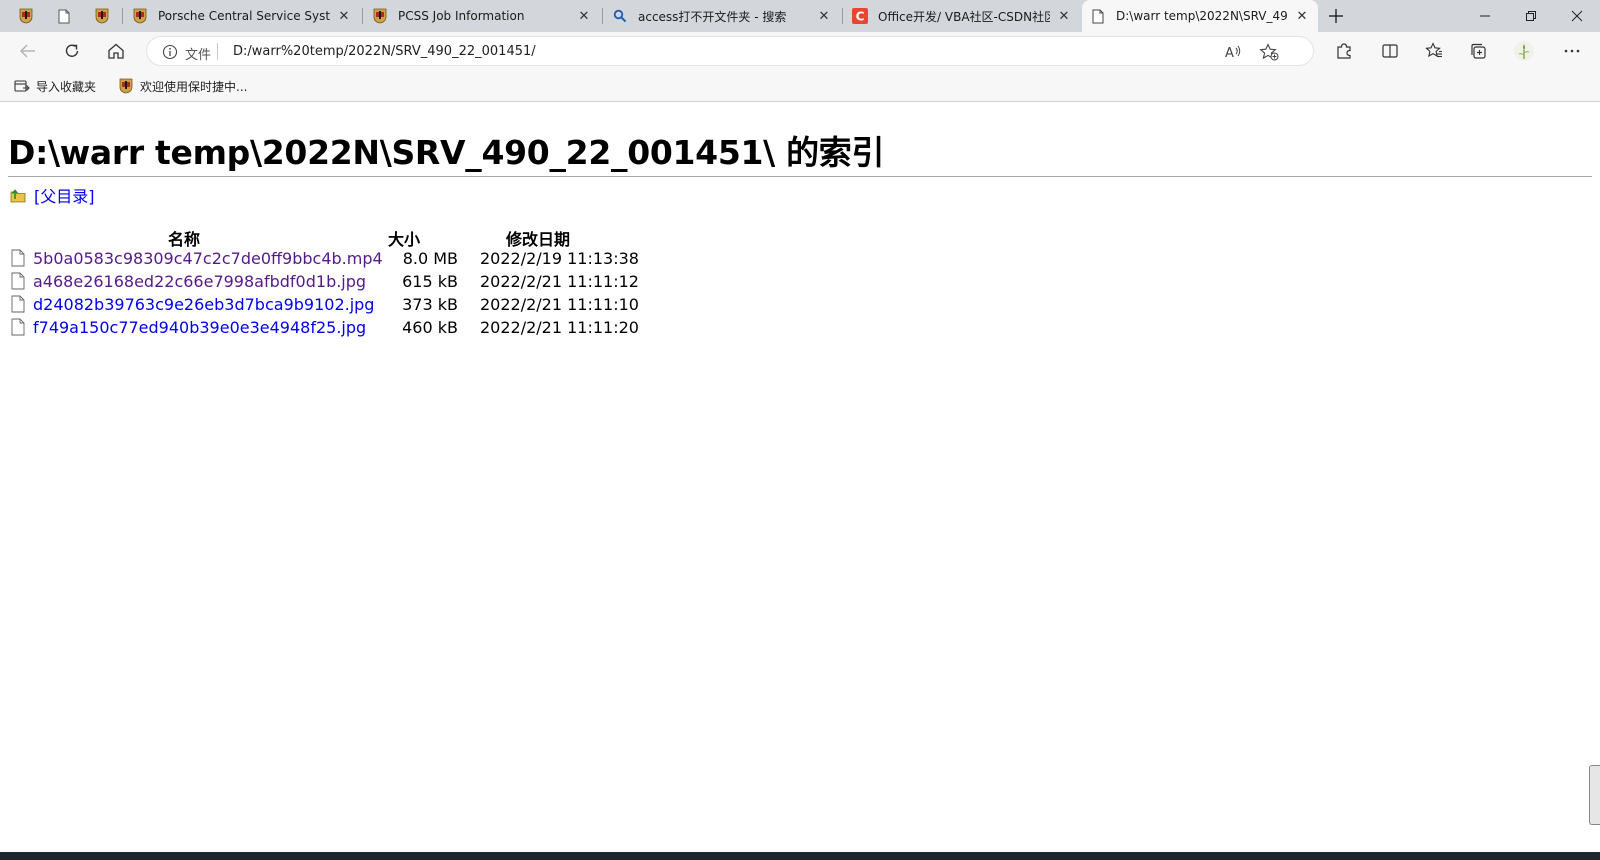  I want to click on file-modified-date: 2022/2/19 11:13:38, so click(559, 258).